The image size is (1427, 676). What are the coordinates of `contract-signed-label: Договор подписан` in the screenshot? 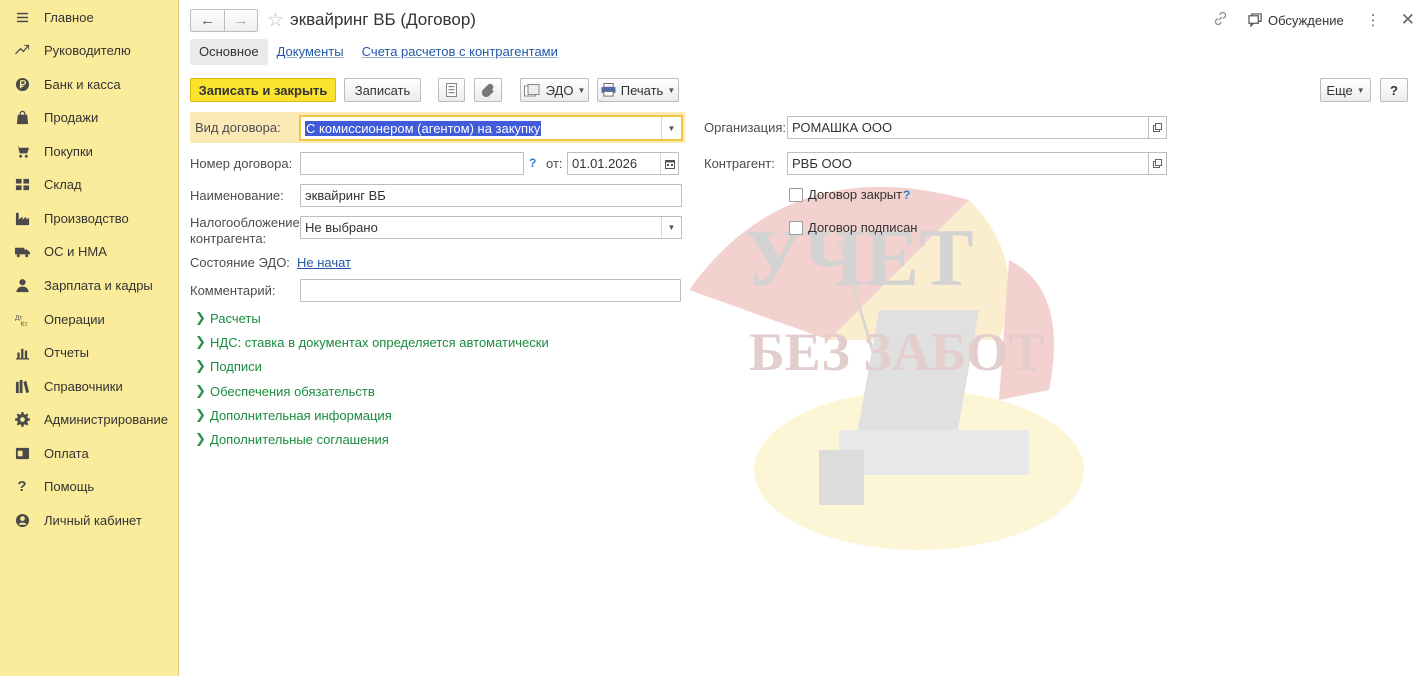 It's located at (863, 227).